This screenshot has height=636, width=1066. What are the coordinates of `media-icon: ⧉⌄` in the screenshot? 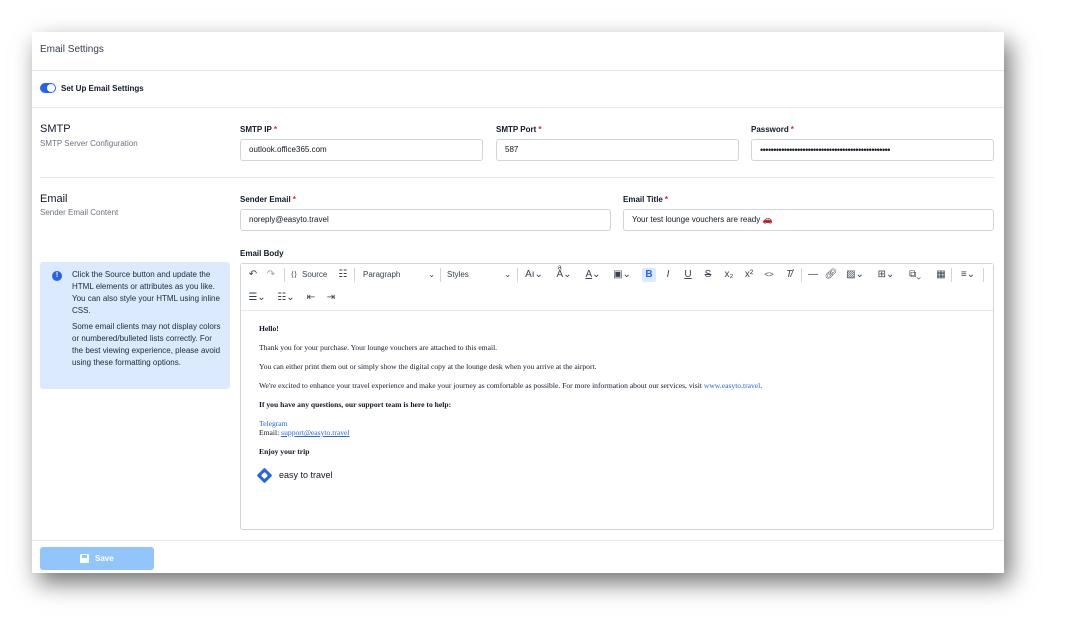 It's located at (915, 275).